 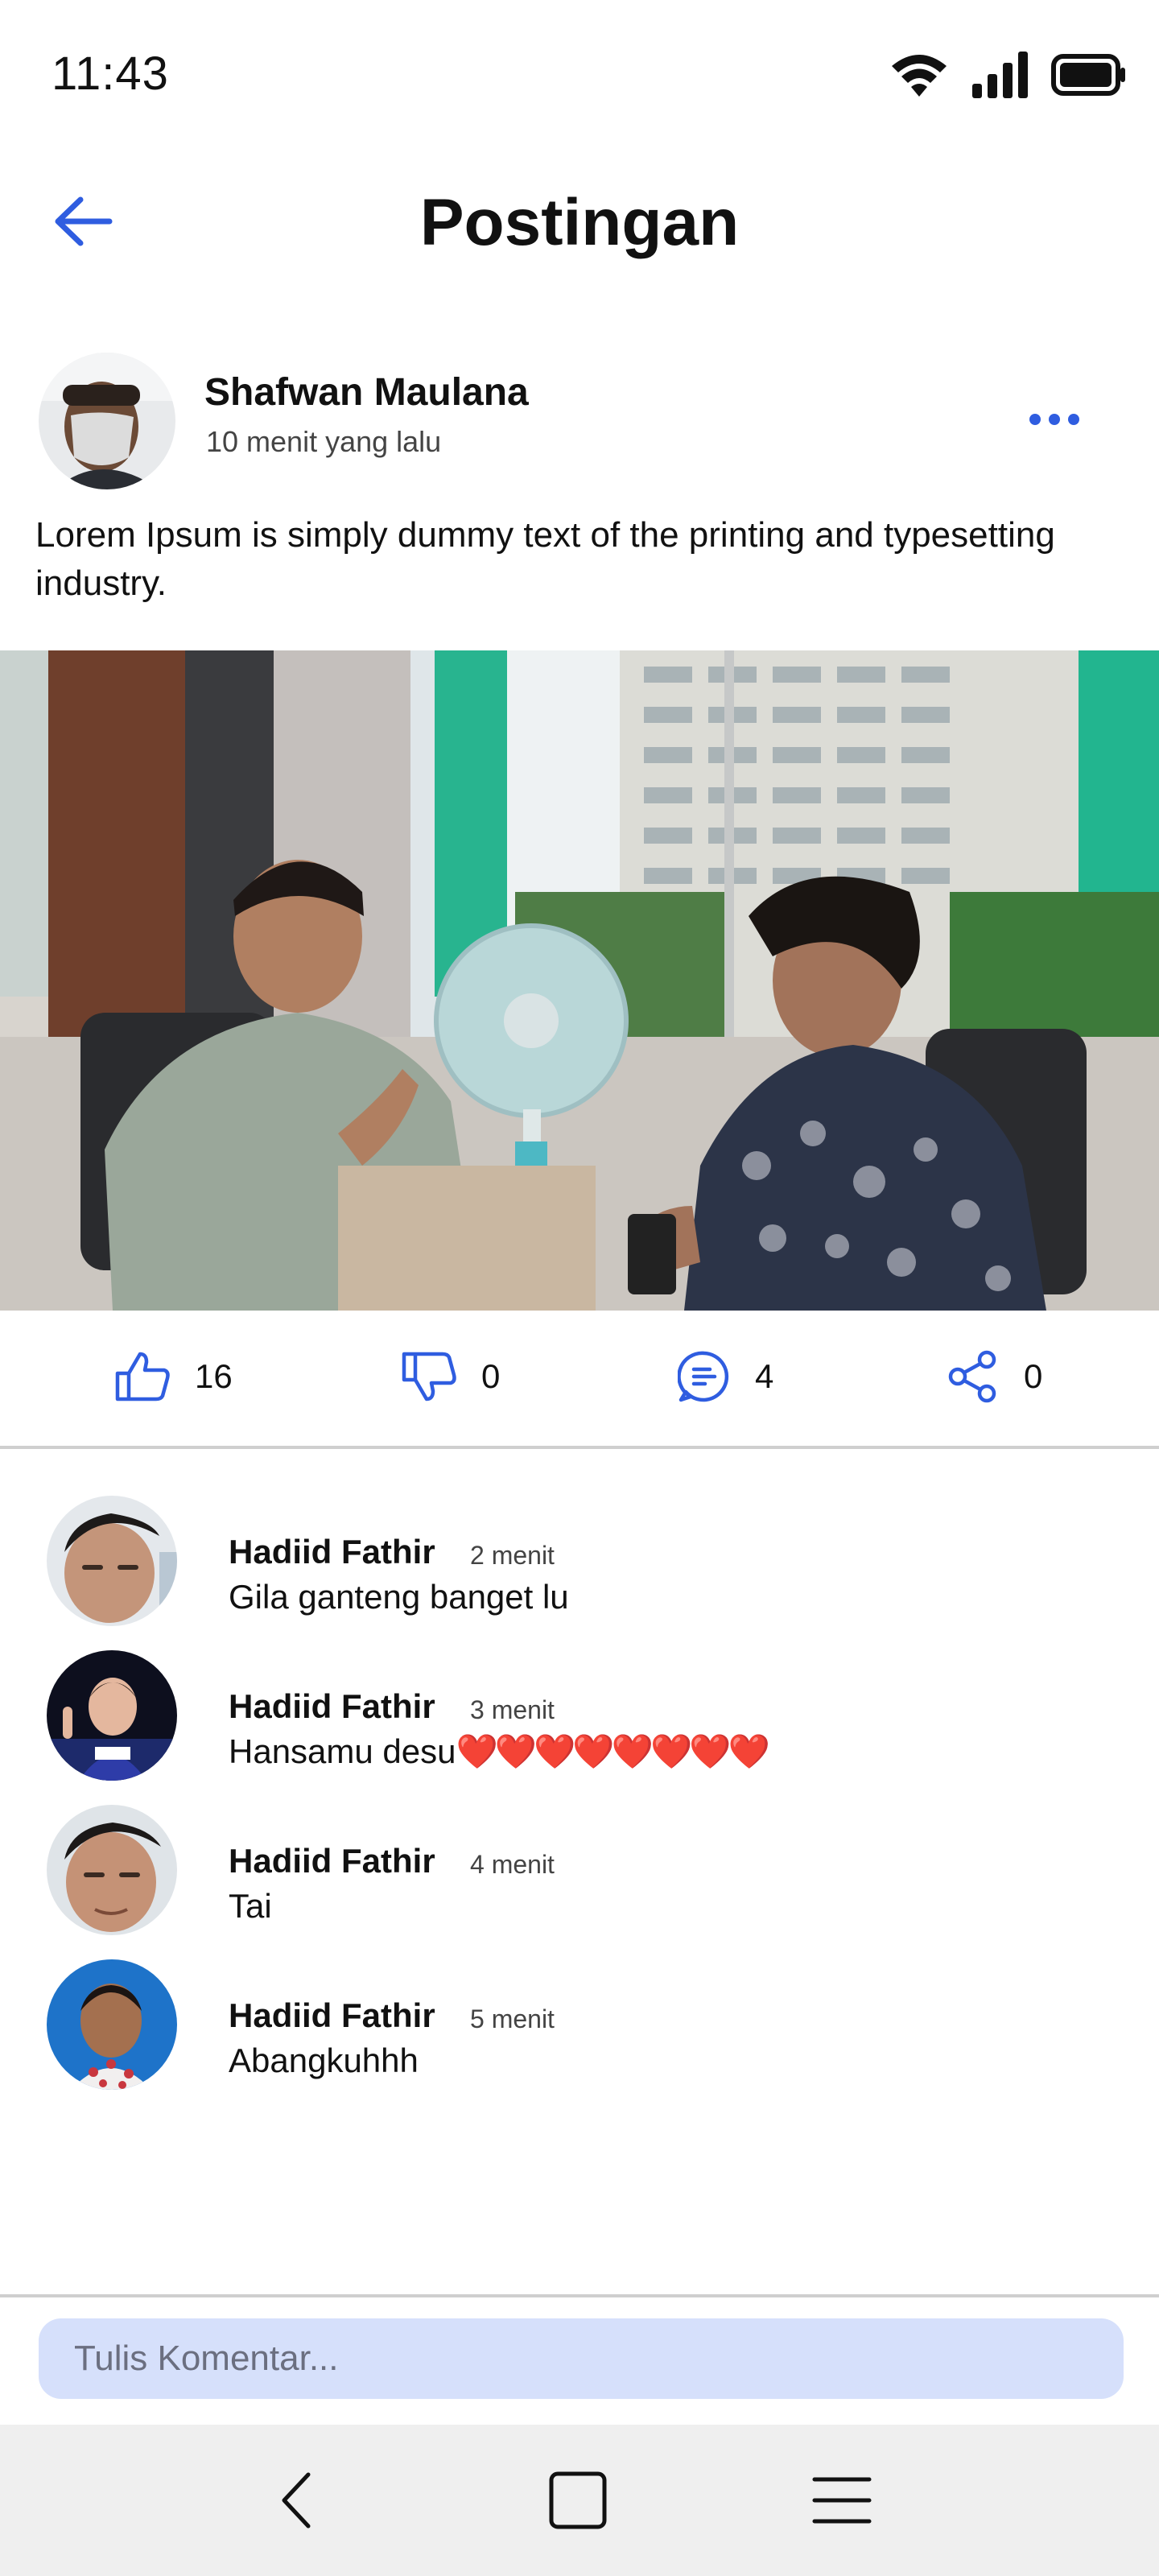 What do you see at coordinates (512, 1709) in the screenshot?
I see `comment-time: 3 menit` at bounding box center [512, 1709].